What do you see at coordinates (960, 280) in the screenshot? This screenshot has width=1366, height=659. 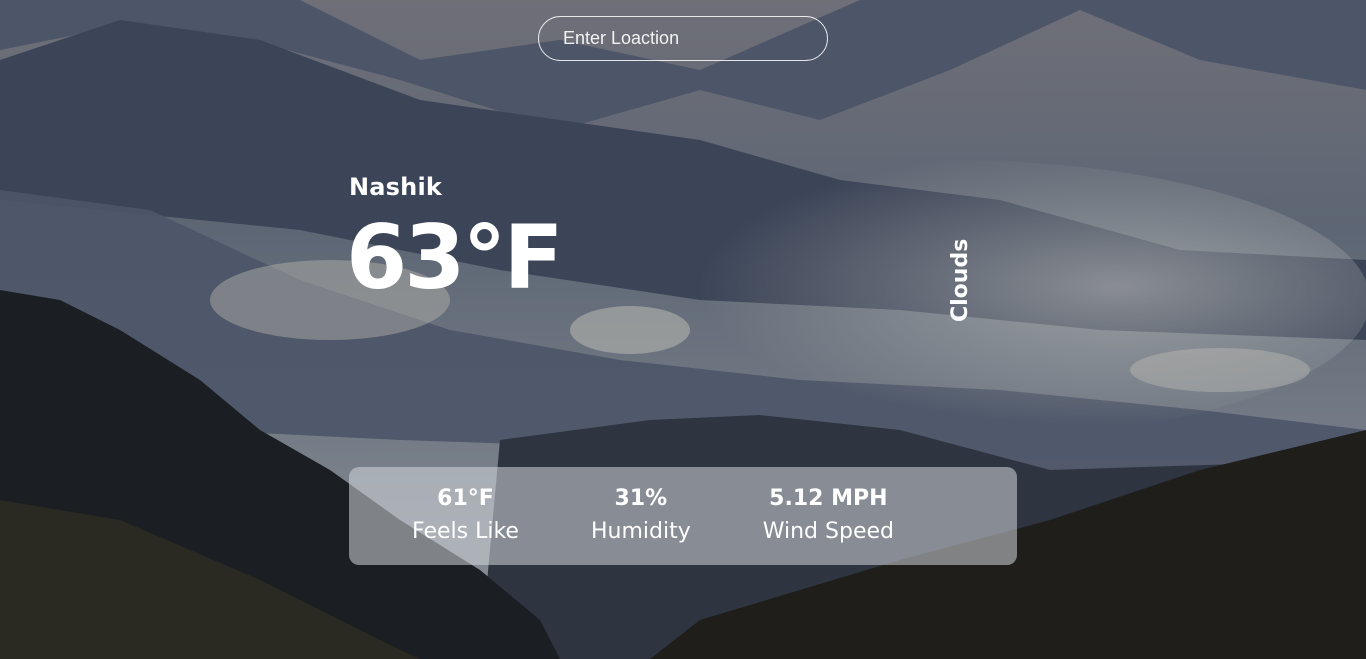 I see `weather-condition: Clouds` at bounding box center [960, 280].